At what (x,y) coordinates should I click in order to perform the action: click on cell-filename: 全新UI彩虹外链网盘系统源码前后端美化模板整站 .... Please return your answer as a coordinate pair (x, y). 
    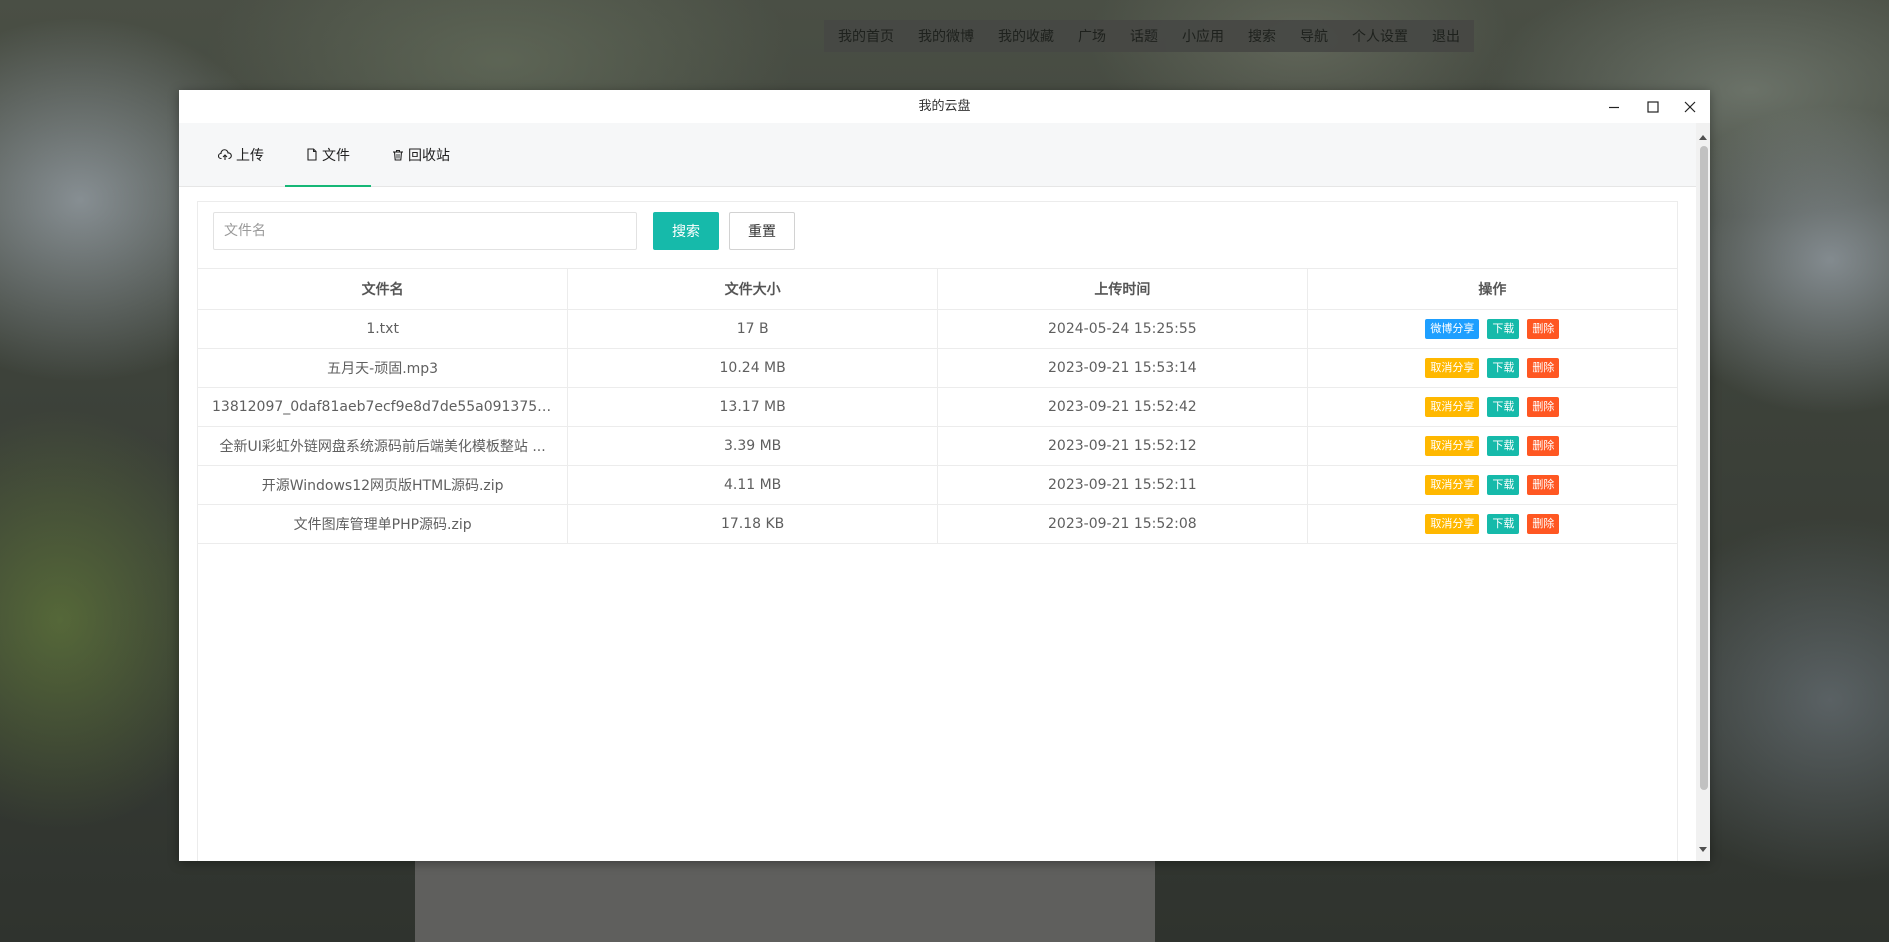
    Looking at the image, I should click on (383, 446).